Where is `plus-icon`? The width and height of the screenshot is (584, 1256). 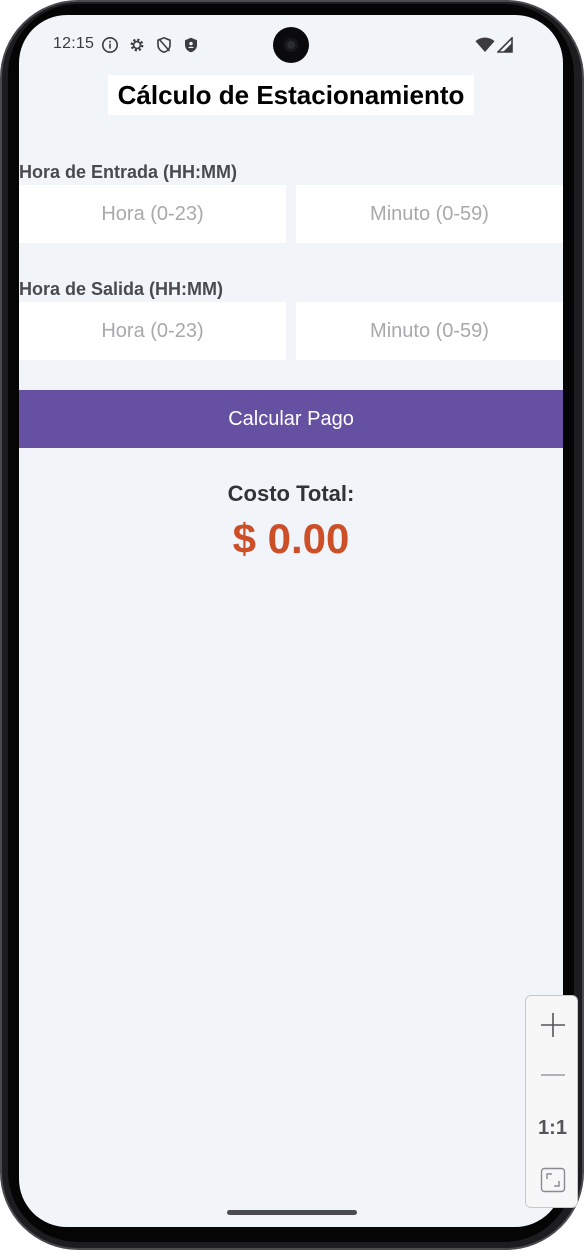 plus-icon is located at coordinates (552, 1025).